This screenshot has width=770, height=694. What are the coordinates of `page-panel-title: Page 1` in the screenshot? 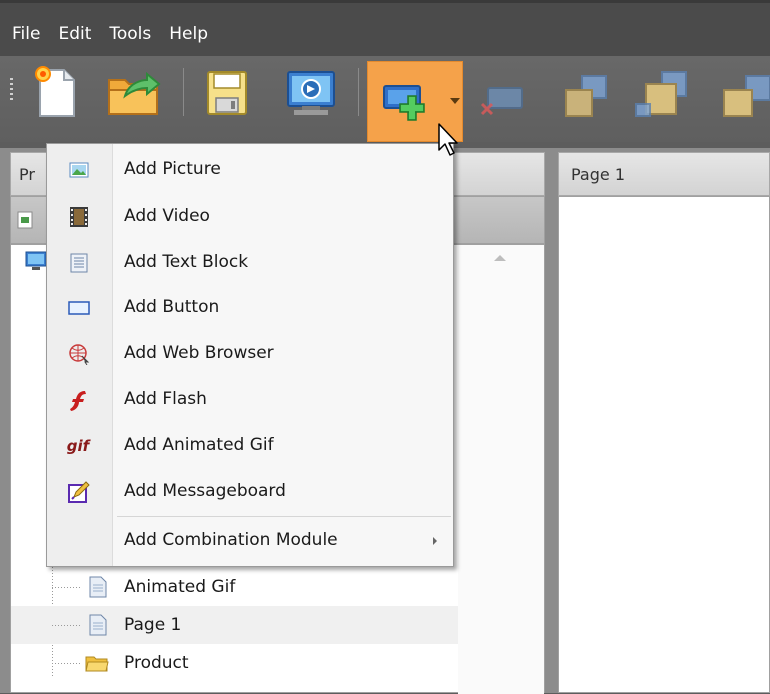 It's located at (598, 174).